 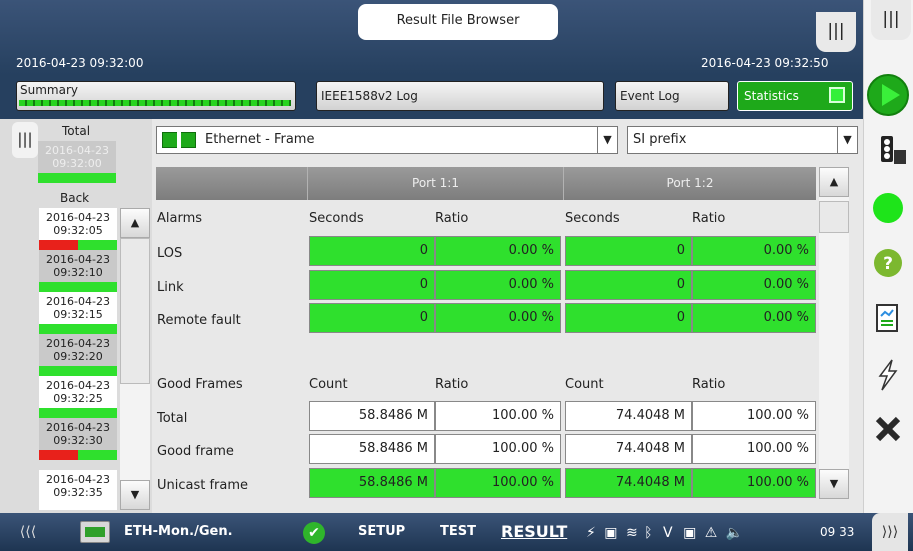 I want to click on menu-toggle-icon: |||, so click(x=891, y=20).